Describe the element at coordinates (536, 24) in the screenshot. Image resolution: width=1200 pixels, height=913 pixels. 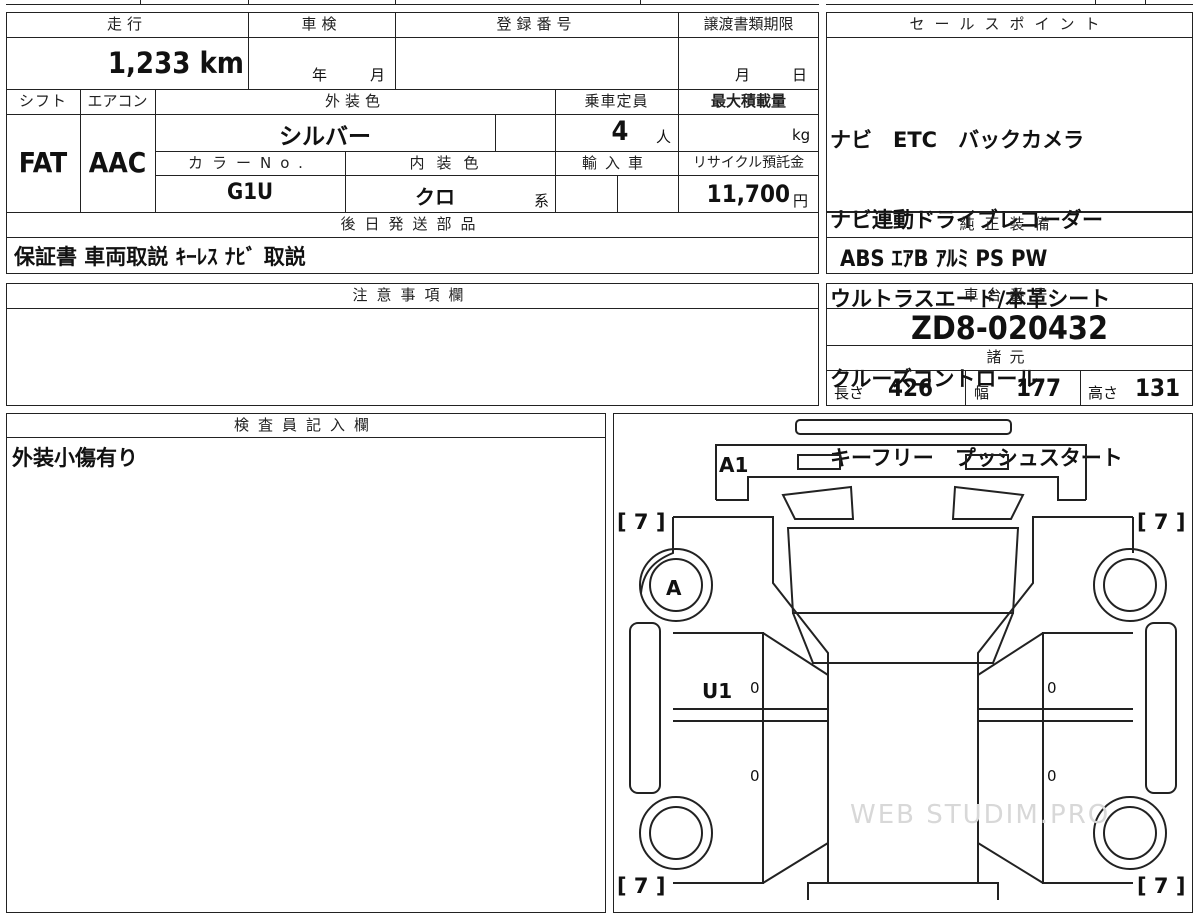
I see `registration-label: 登録番号` at that location.